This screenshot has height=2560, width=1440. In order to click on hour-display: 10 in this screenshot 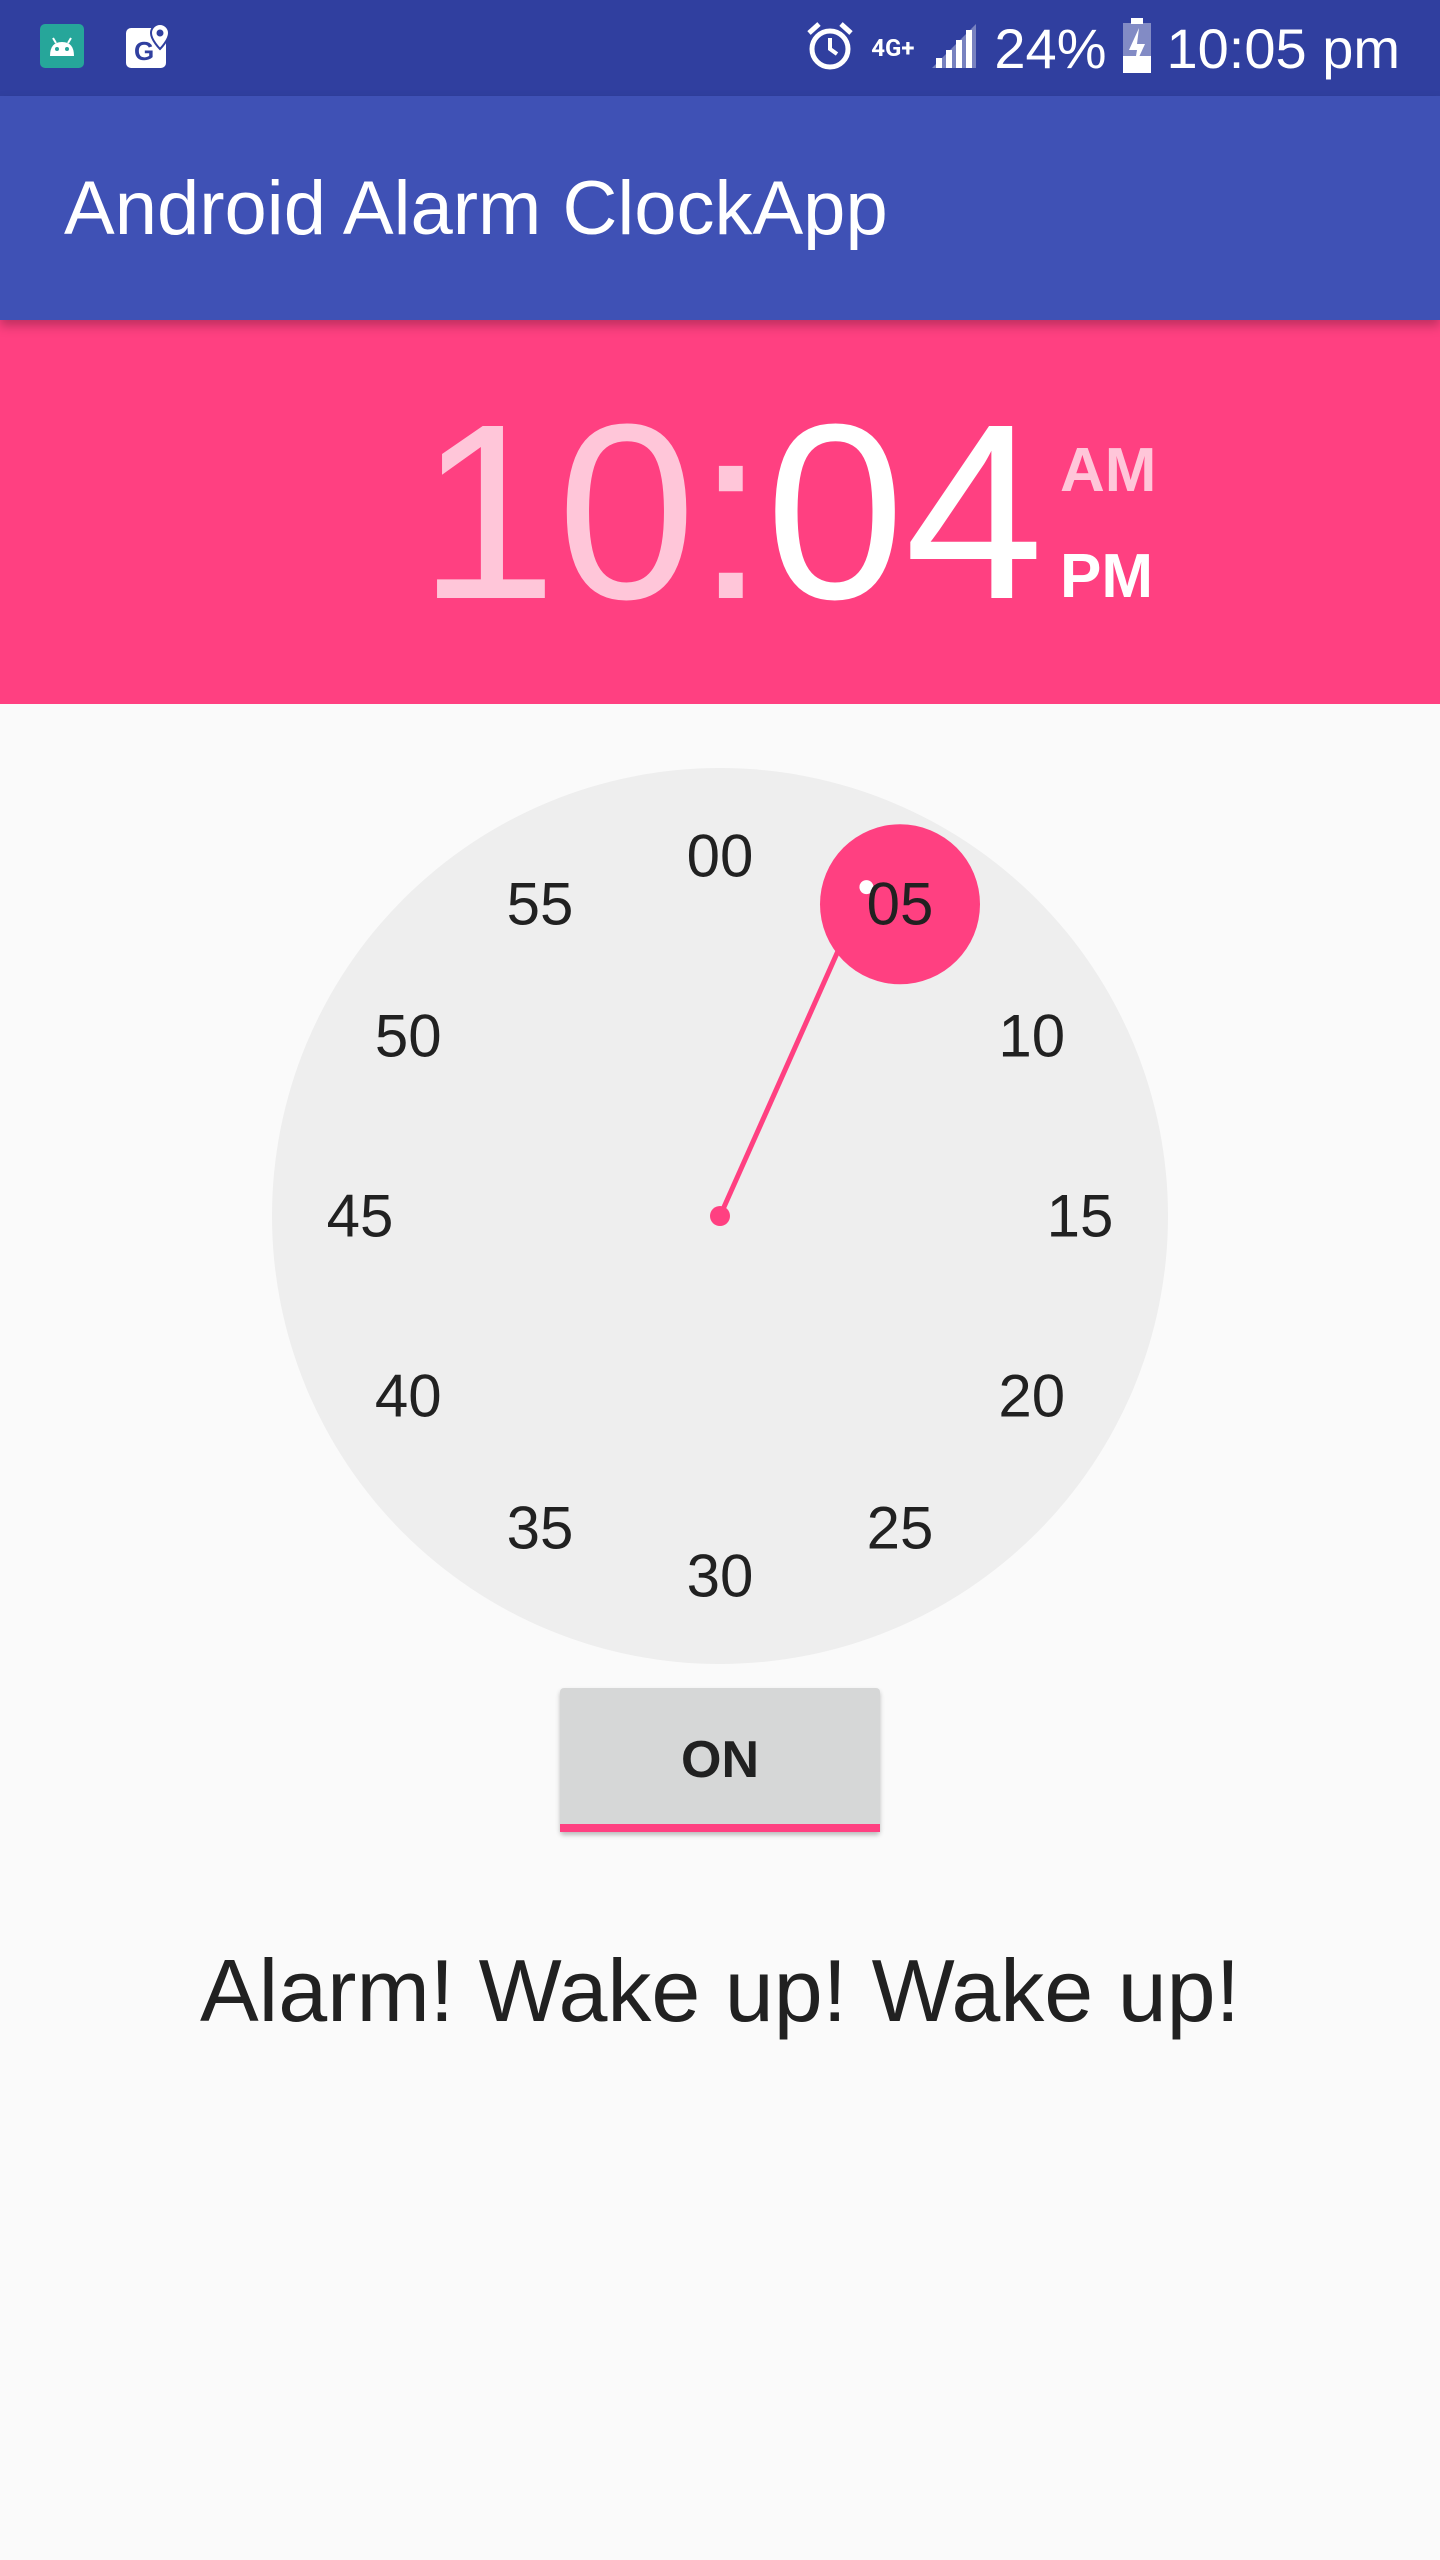, I will do `click(557, 512)`.